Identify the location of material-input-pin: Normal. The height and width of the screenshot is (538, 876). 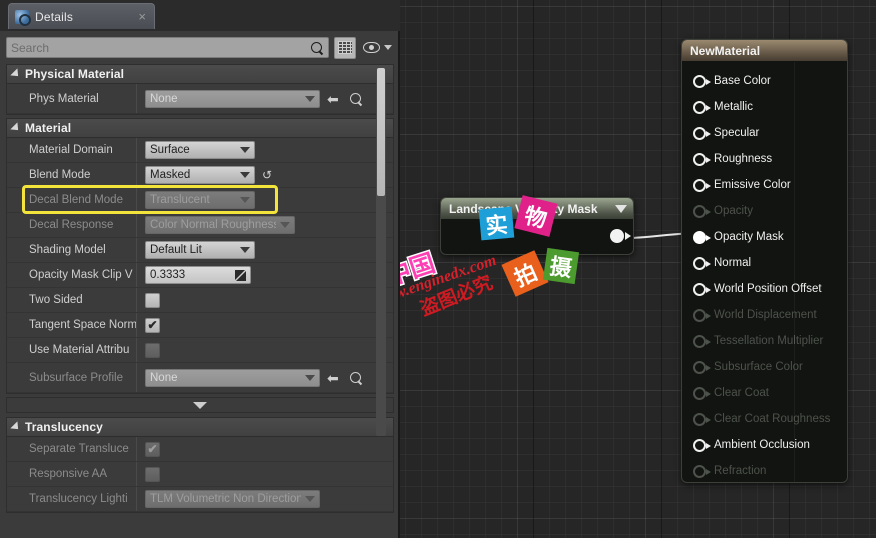
(764, 263).